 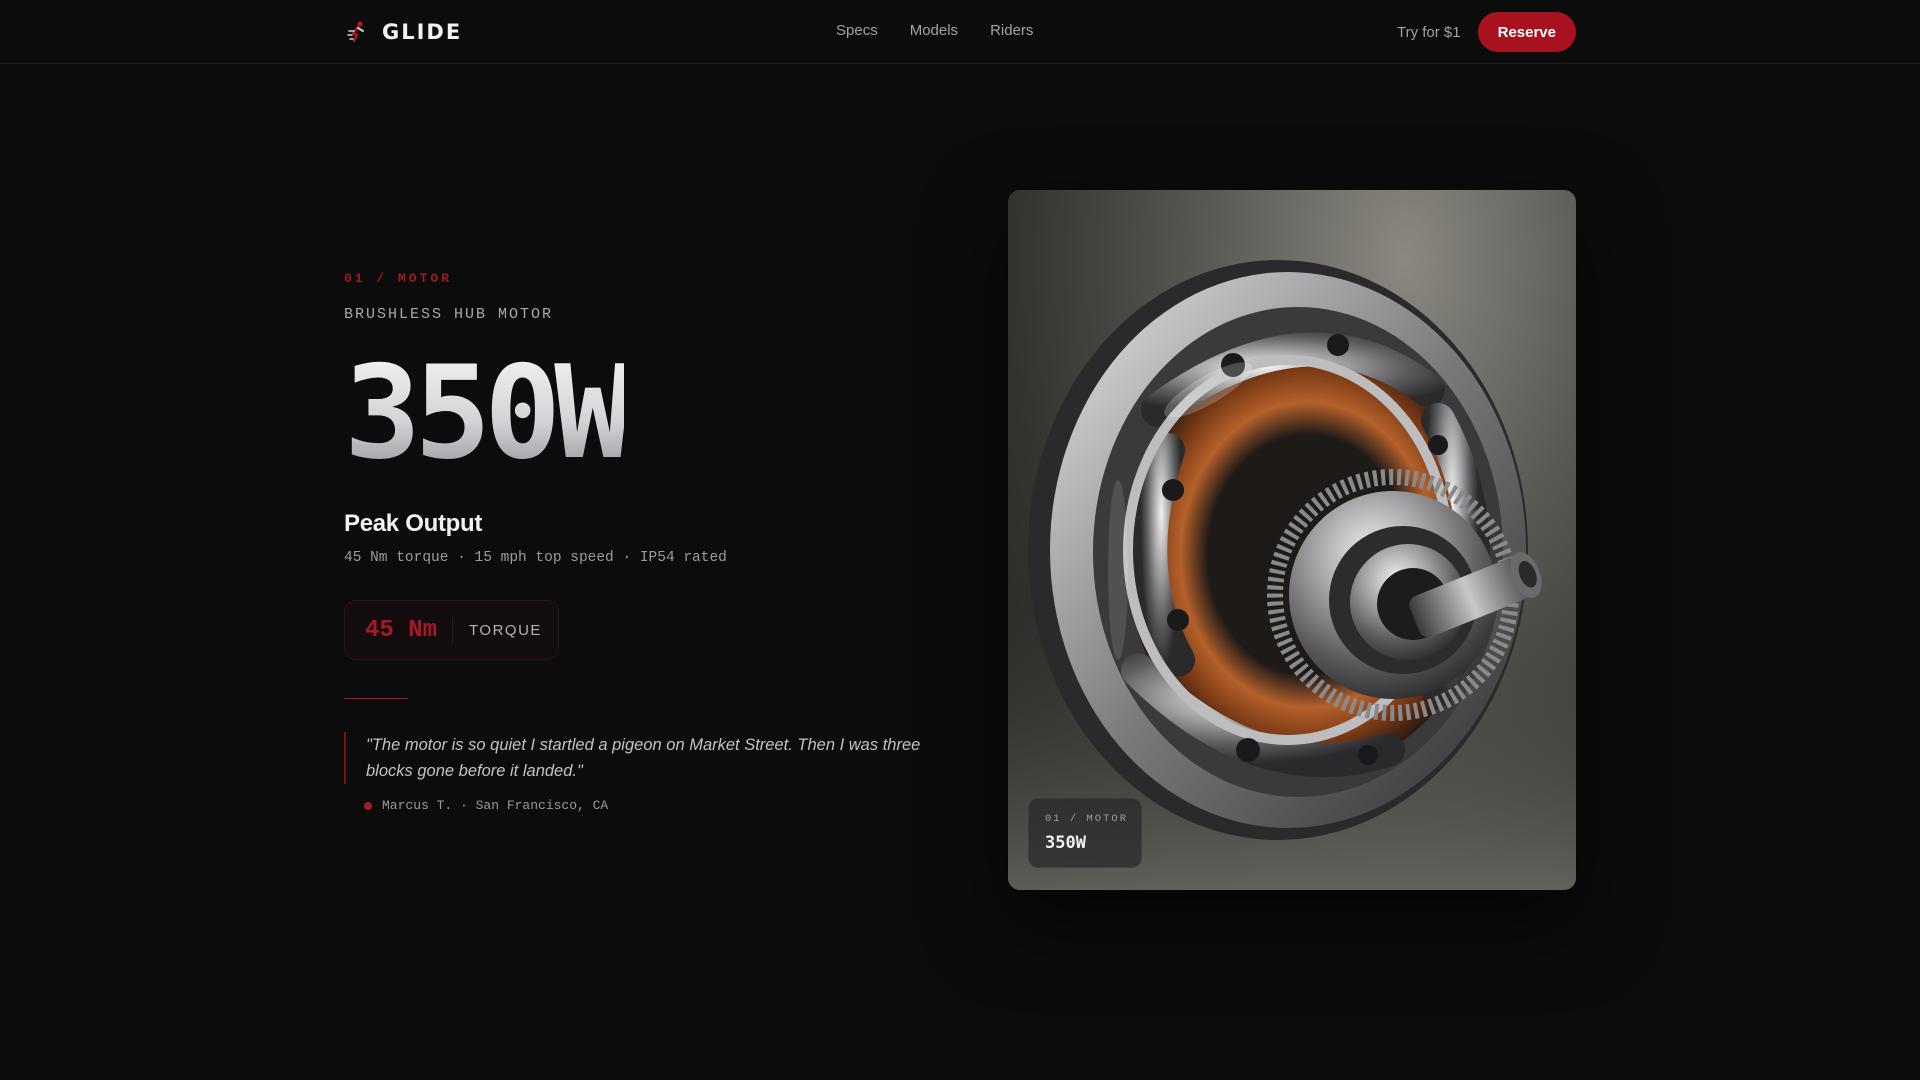 I want to click on nav-link-models: Models, so click(x=934, y=30).